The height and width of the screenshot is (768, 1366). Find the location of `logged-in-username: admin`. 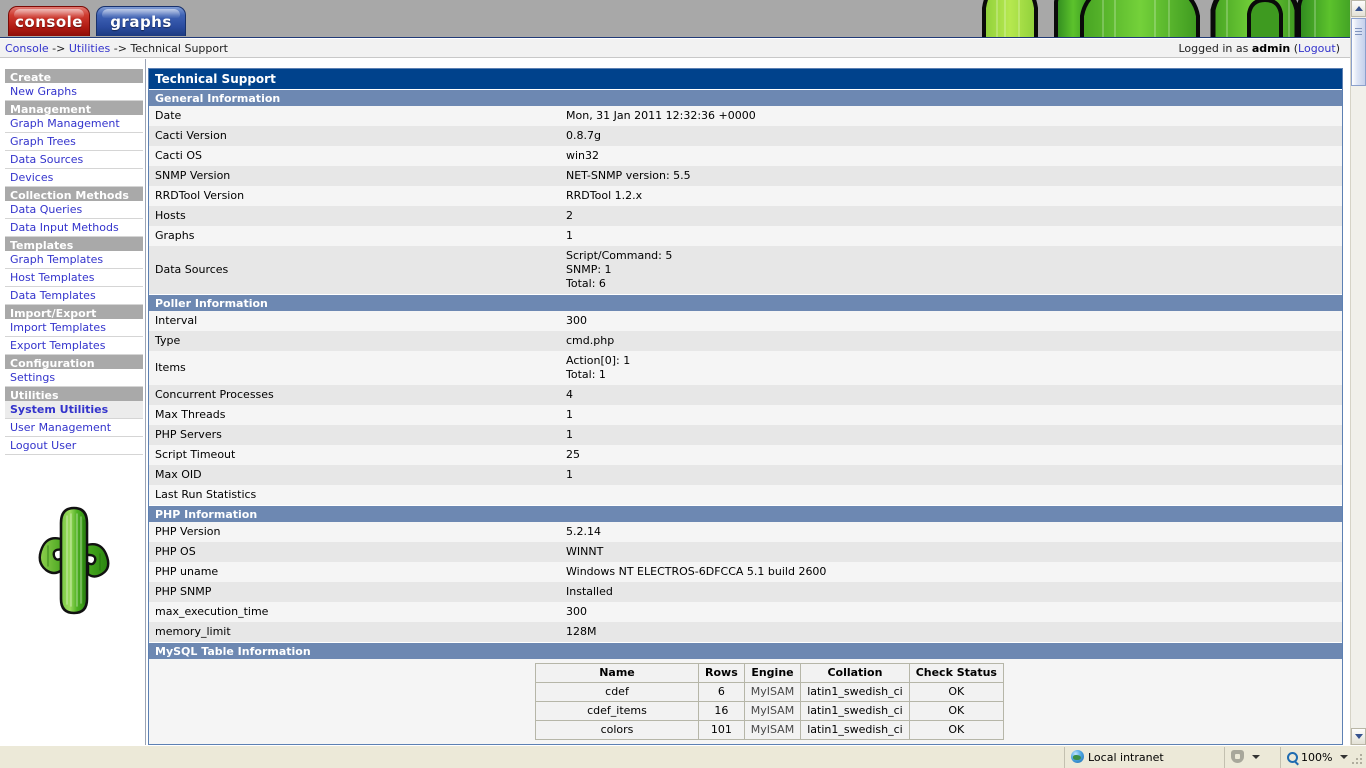

logged-in-username: admin is located at coordinates (1271, 48).